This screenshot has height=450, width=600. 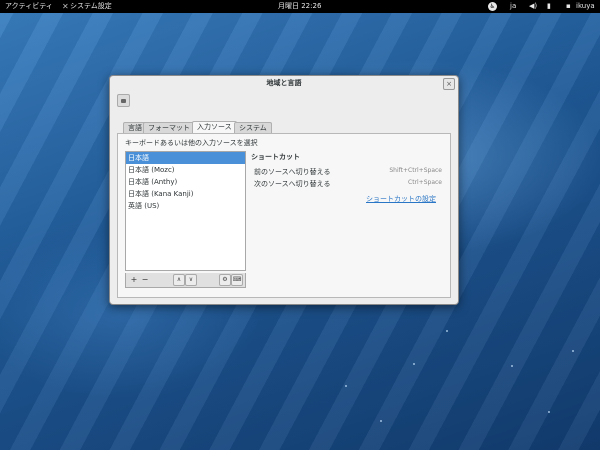 I want to click on lock-icon, so click(x=123, y=101).